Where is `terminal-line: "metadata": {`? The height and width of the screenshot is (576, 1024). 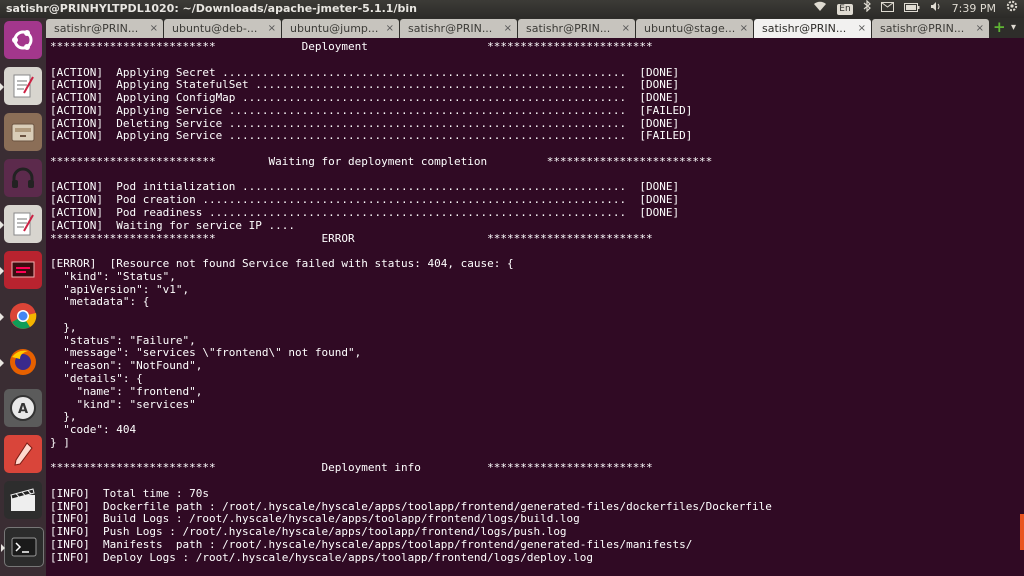 terminal-line: "metadata": { is located at coordinates (100, 302).